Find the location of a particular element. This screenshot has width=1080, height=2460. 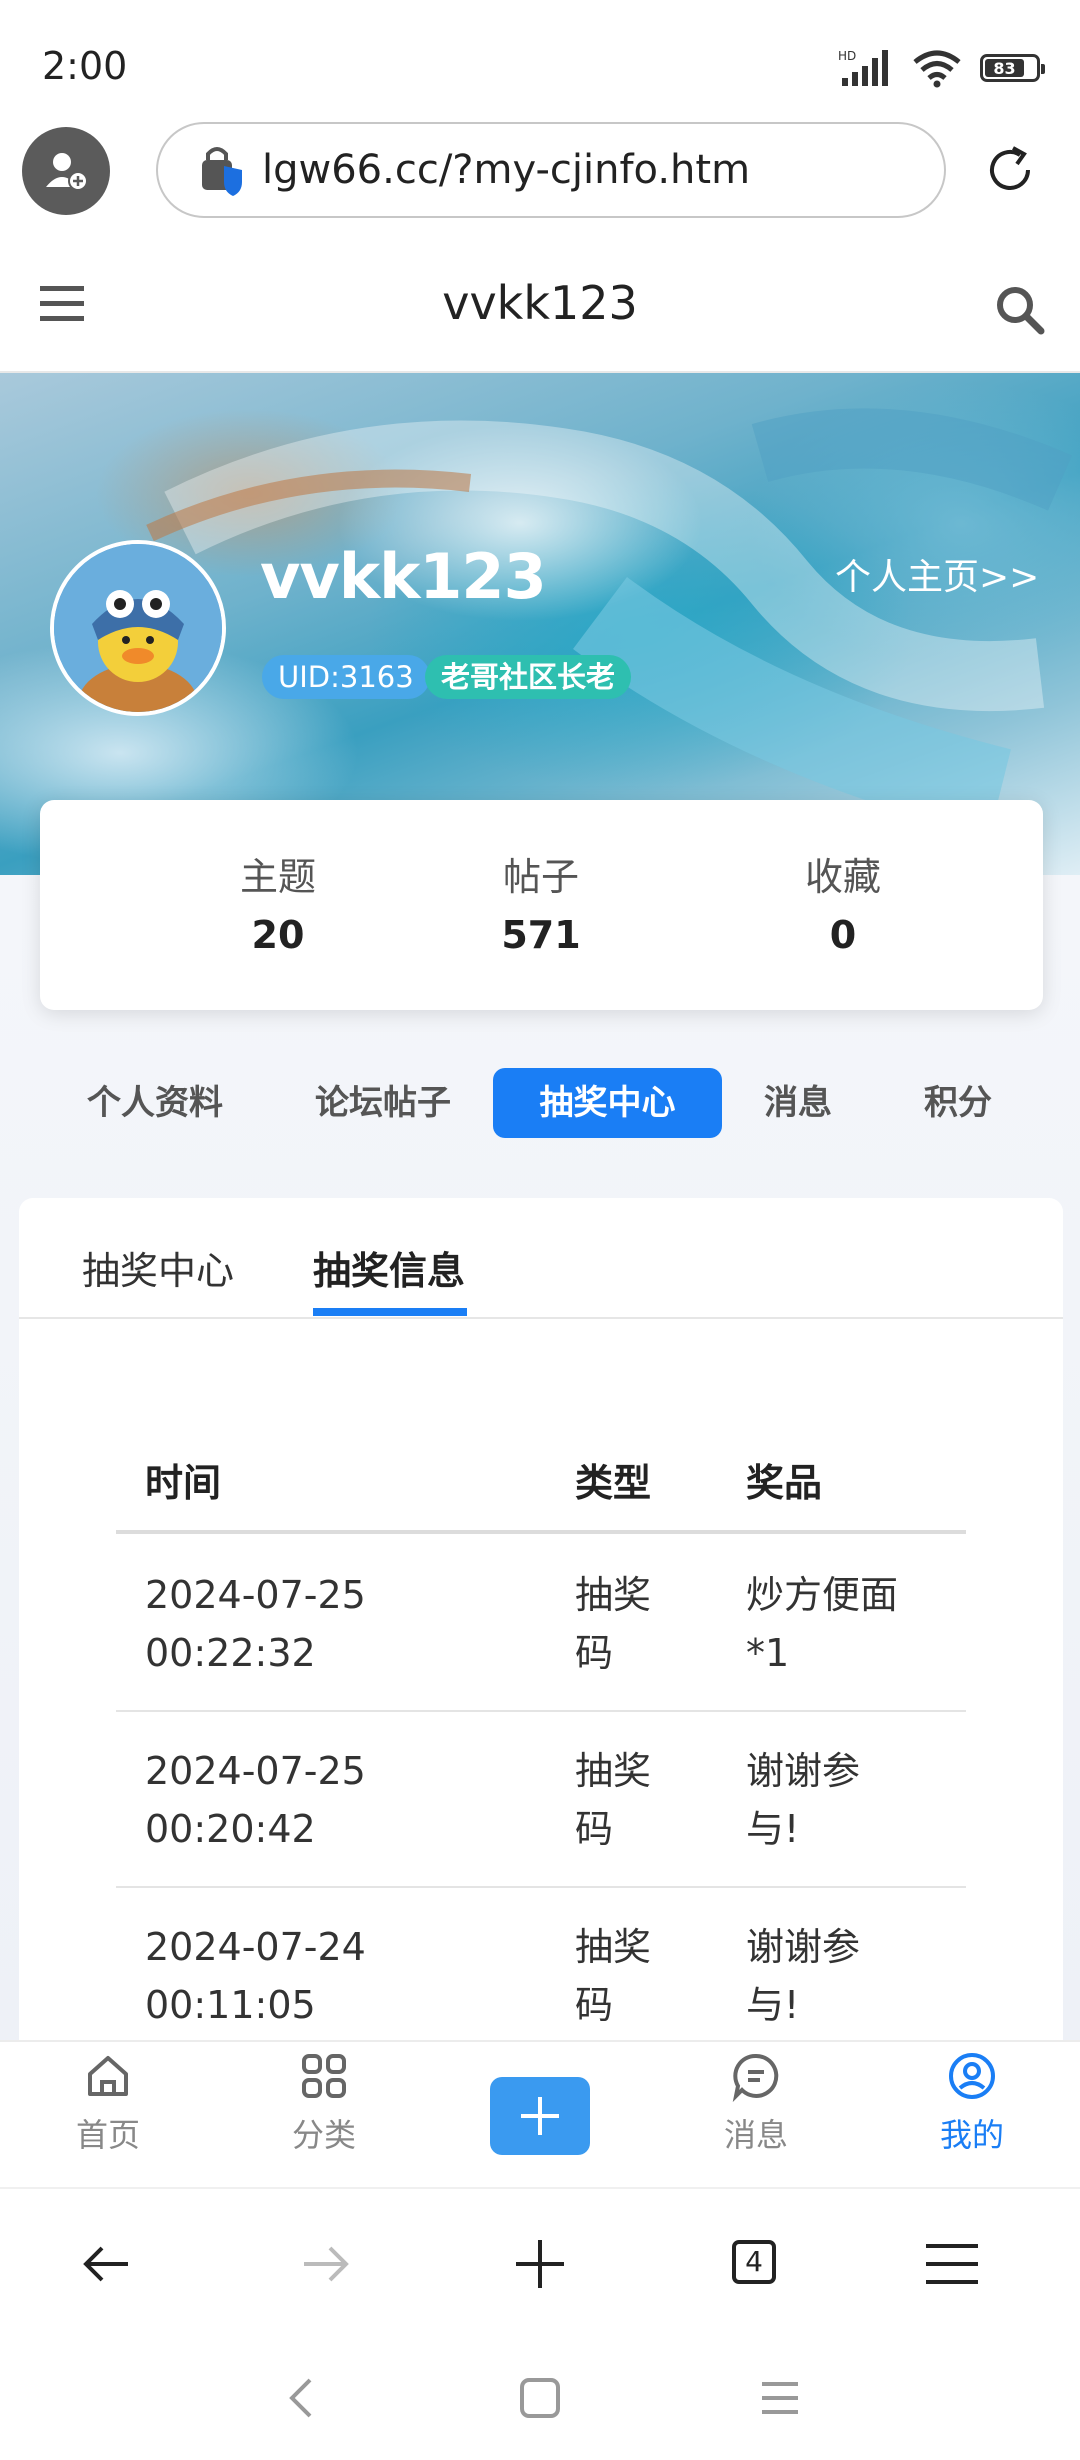

home-icon is located at coordinates (108, 2076).